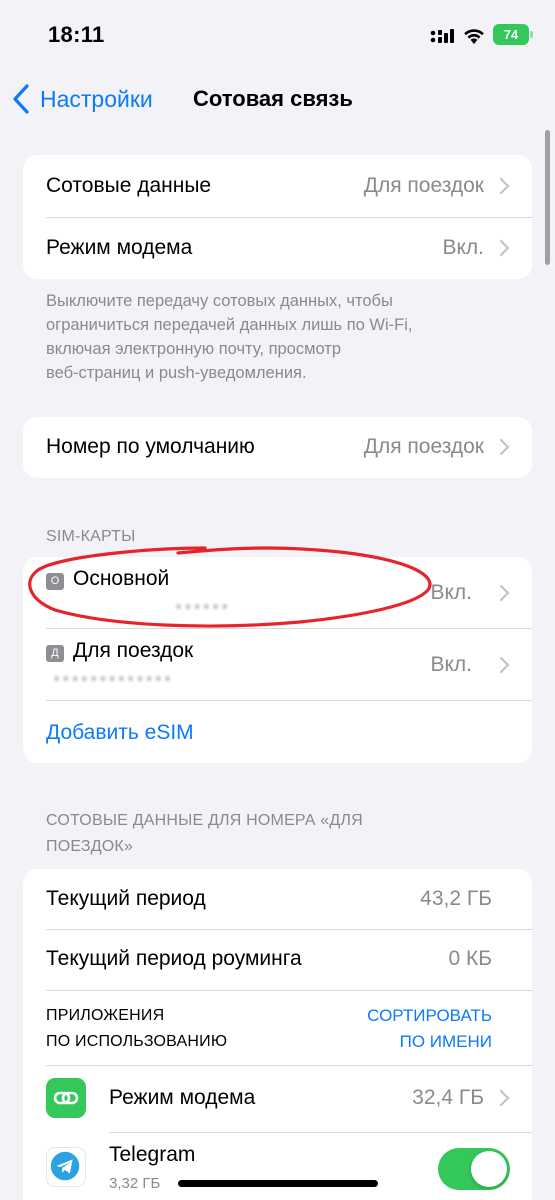  I want to click on redacted-phone-number: ●●●●●●, so click(203, 606).